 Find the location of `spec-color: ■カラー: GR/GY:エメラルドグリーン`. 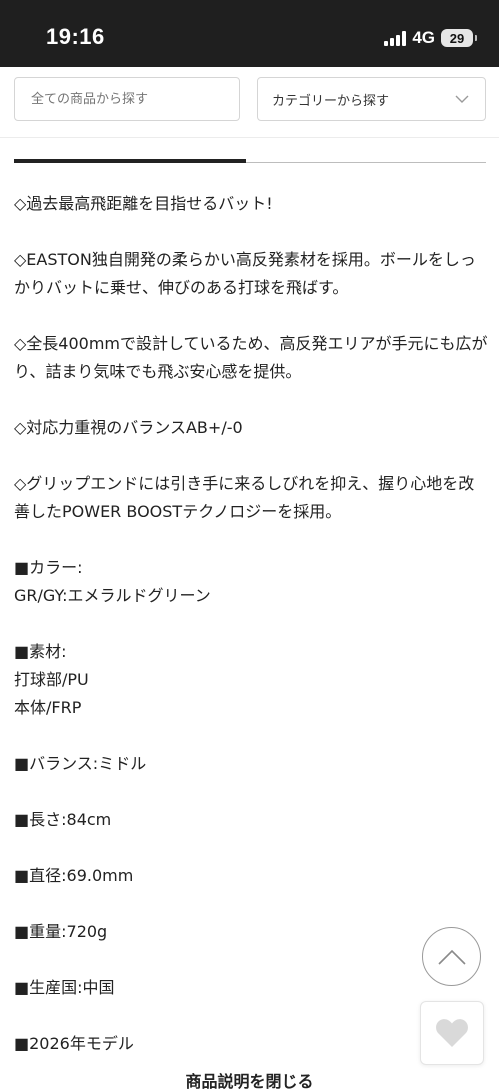

spec-color: ■カラー: GR/GY:エメラルドグリーン is located at coordinates (252, 582).